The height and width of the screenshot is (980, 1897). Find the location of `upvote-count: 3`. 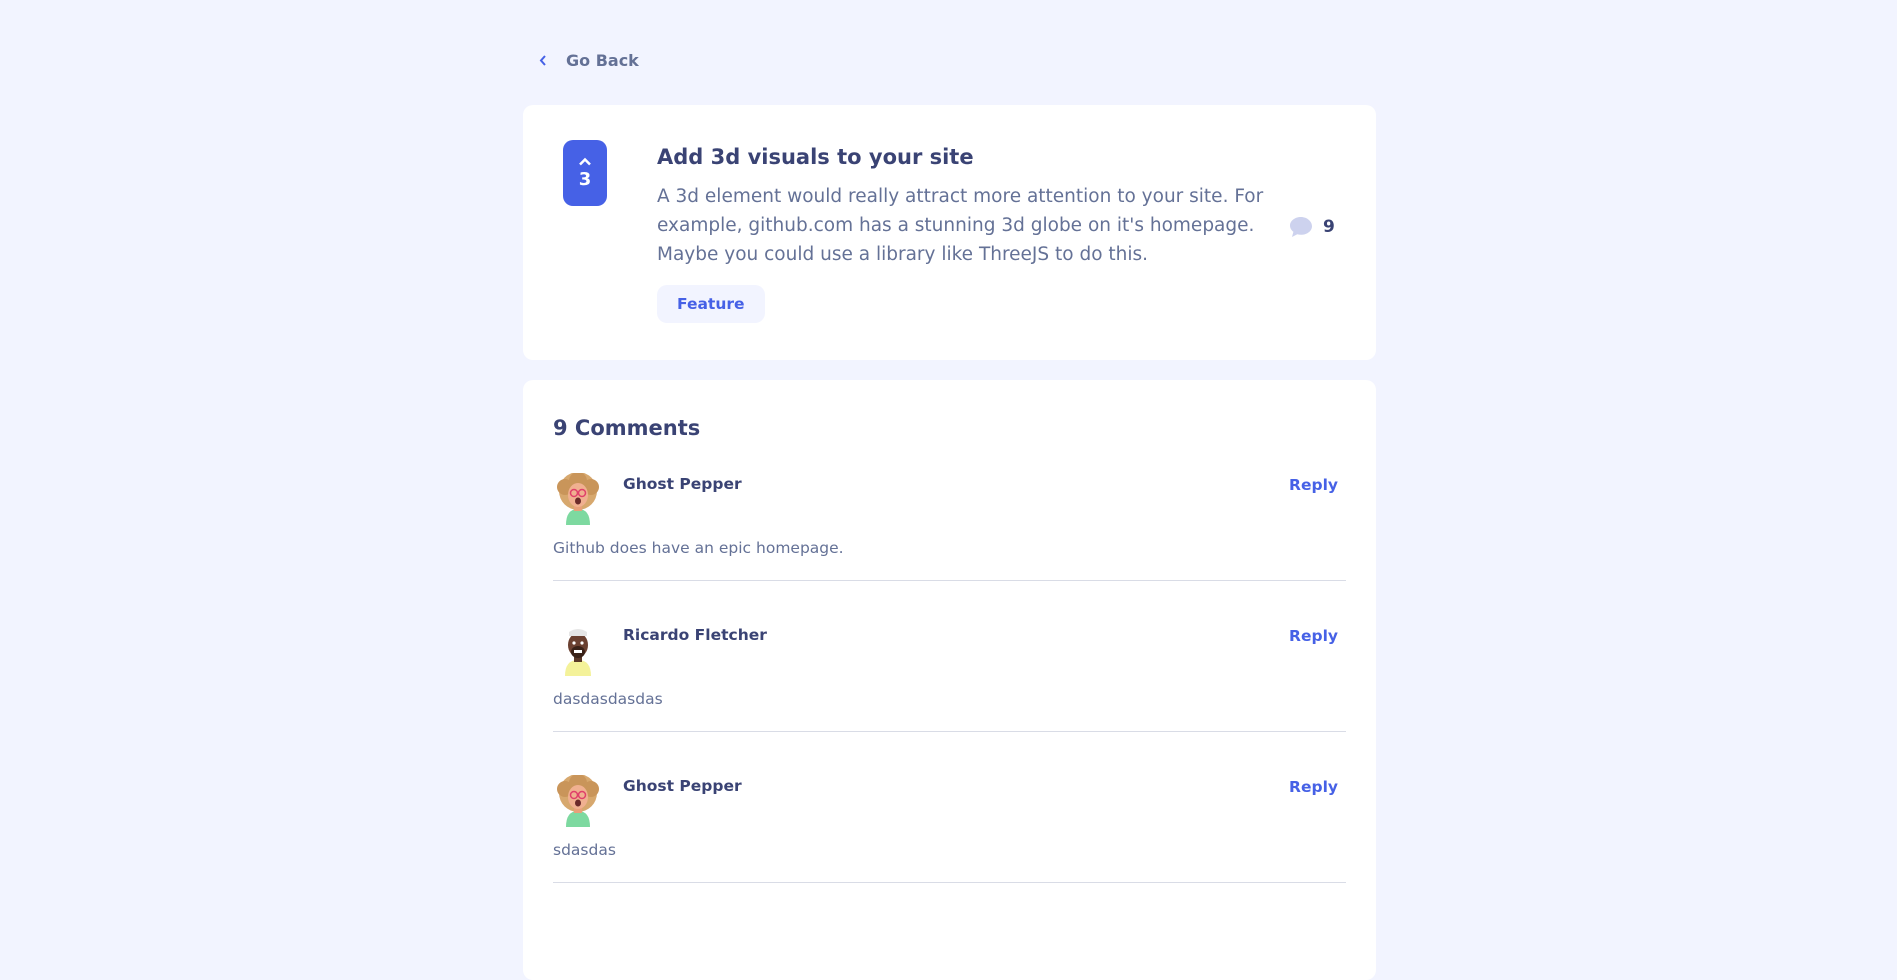

upvote-count: 3 is located at coordinates (585, 179).